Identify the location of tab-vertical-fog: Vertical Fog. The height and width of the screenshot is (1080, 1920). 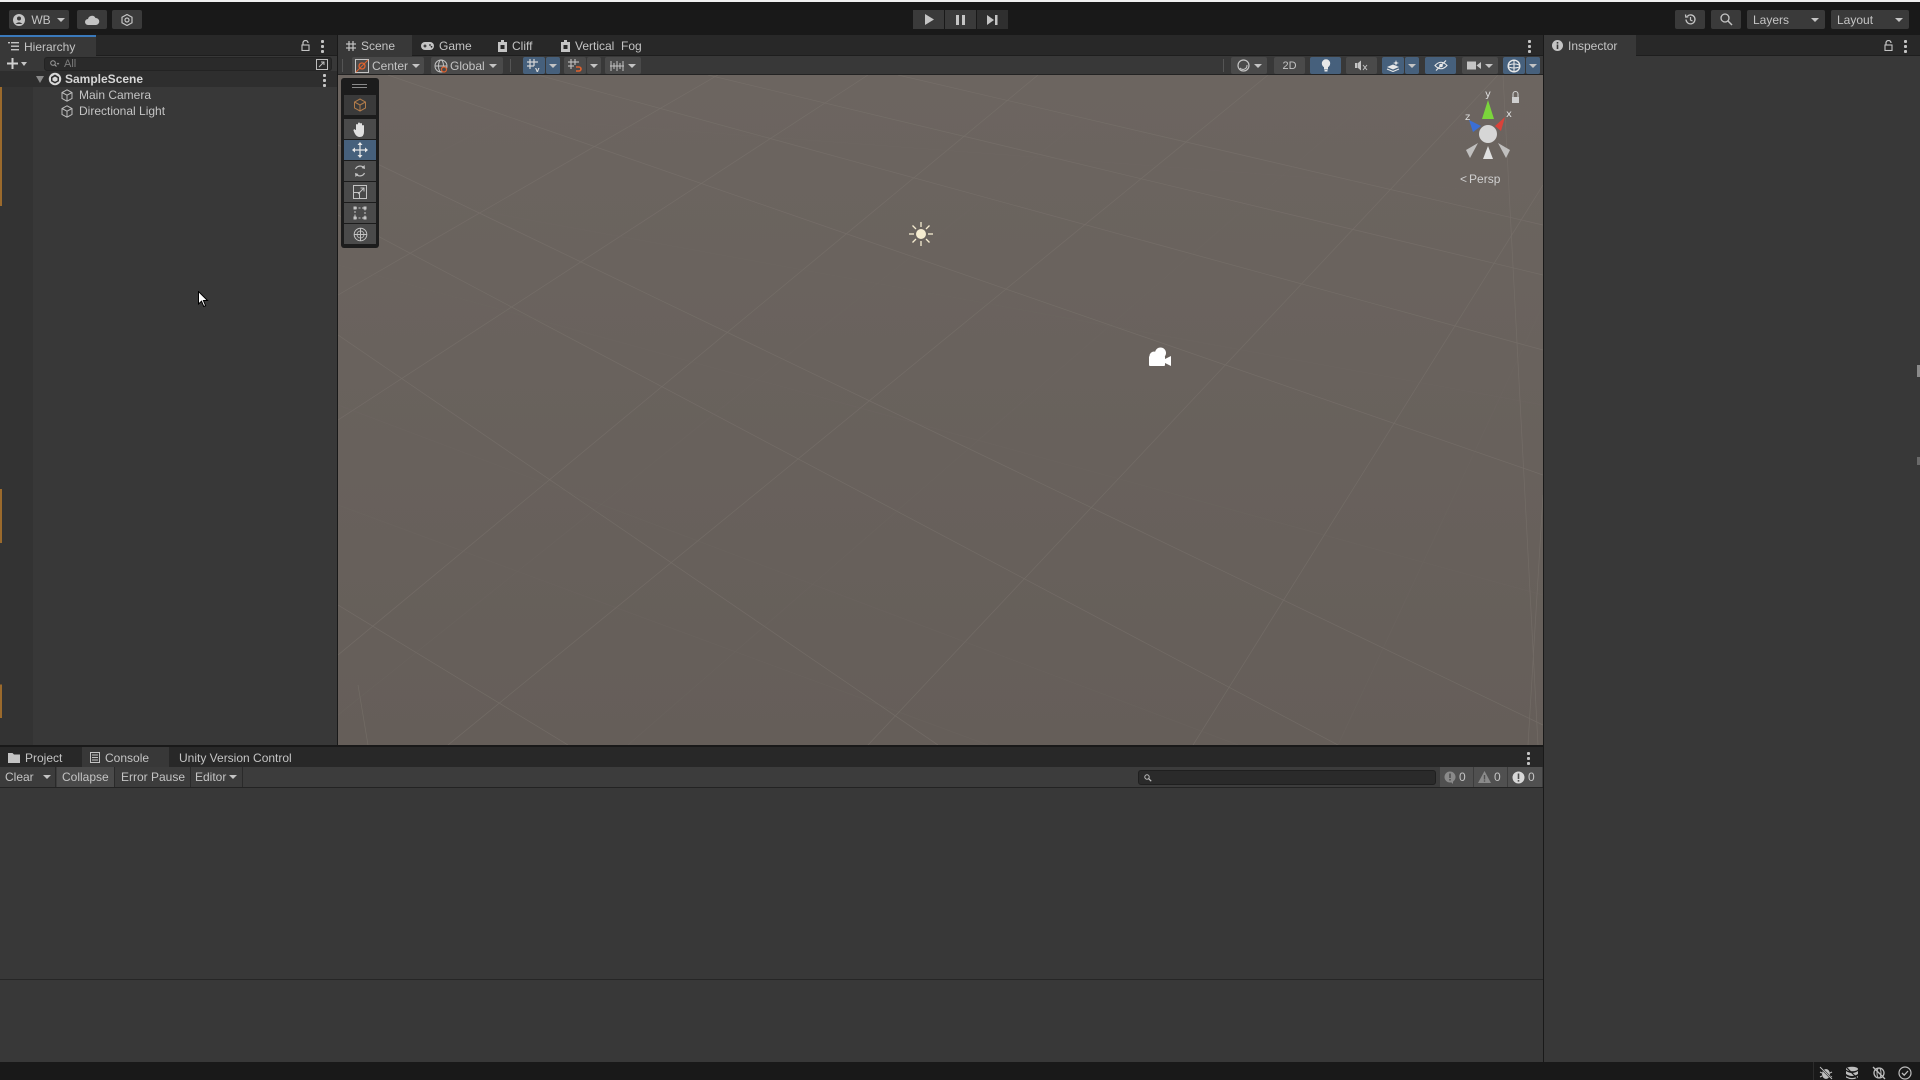
(601, 45).